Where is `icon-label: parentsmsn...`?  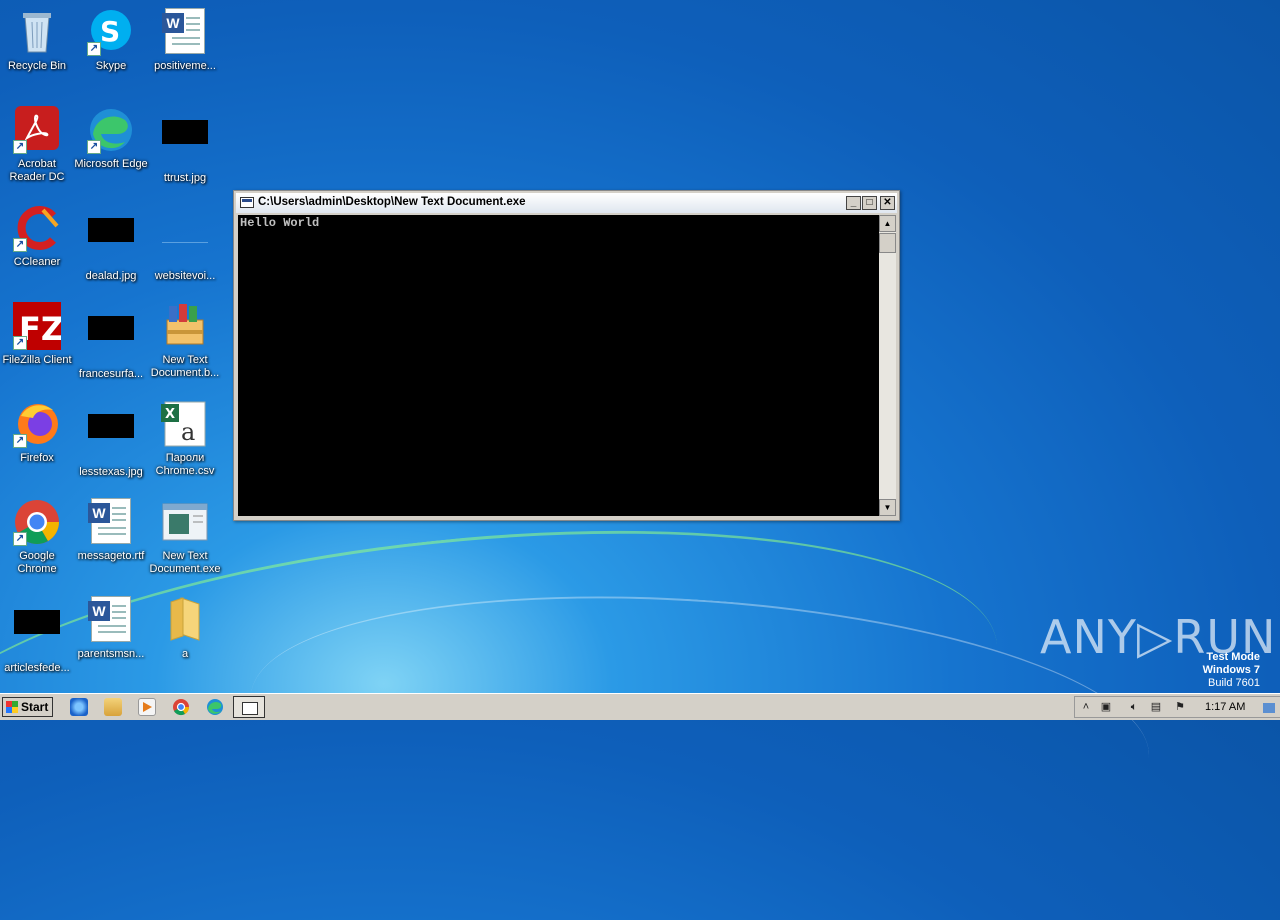 icon-label: parentsmsn... is located at coordinates (111, 654).